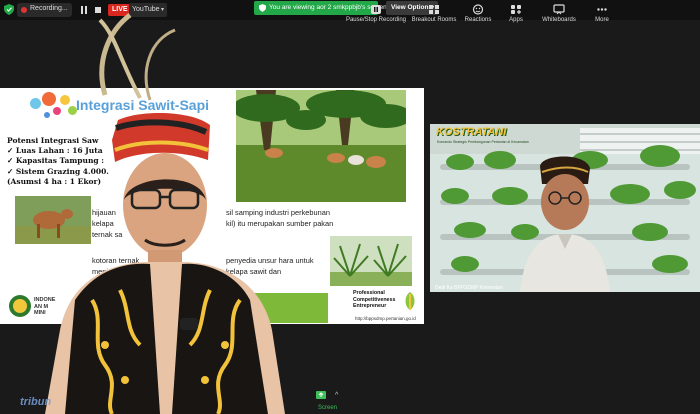 This screenshot has width=700, height=414. What do you see at coordinates (478, 20) in the screenshot?
I see `button-label: Reactions` at bounding box center [478, 20].